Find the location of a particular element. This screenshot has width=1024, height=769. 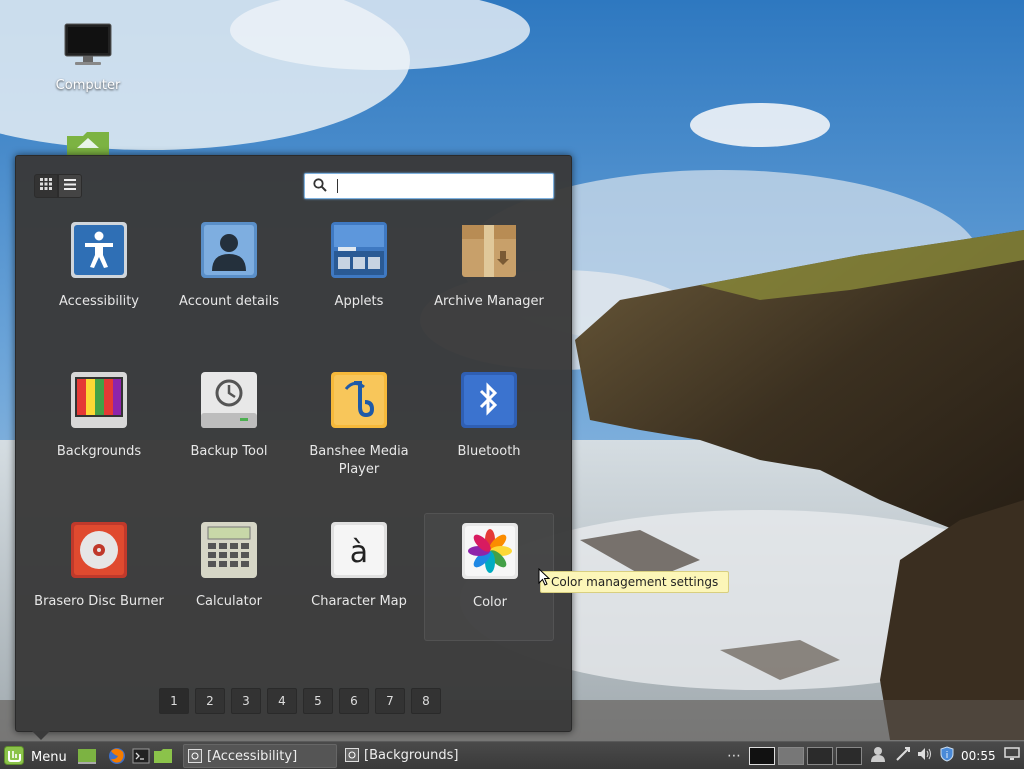

search-input is located at coordinates (442, 186).